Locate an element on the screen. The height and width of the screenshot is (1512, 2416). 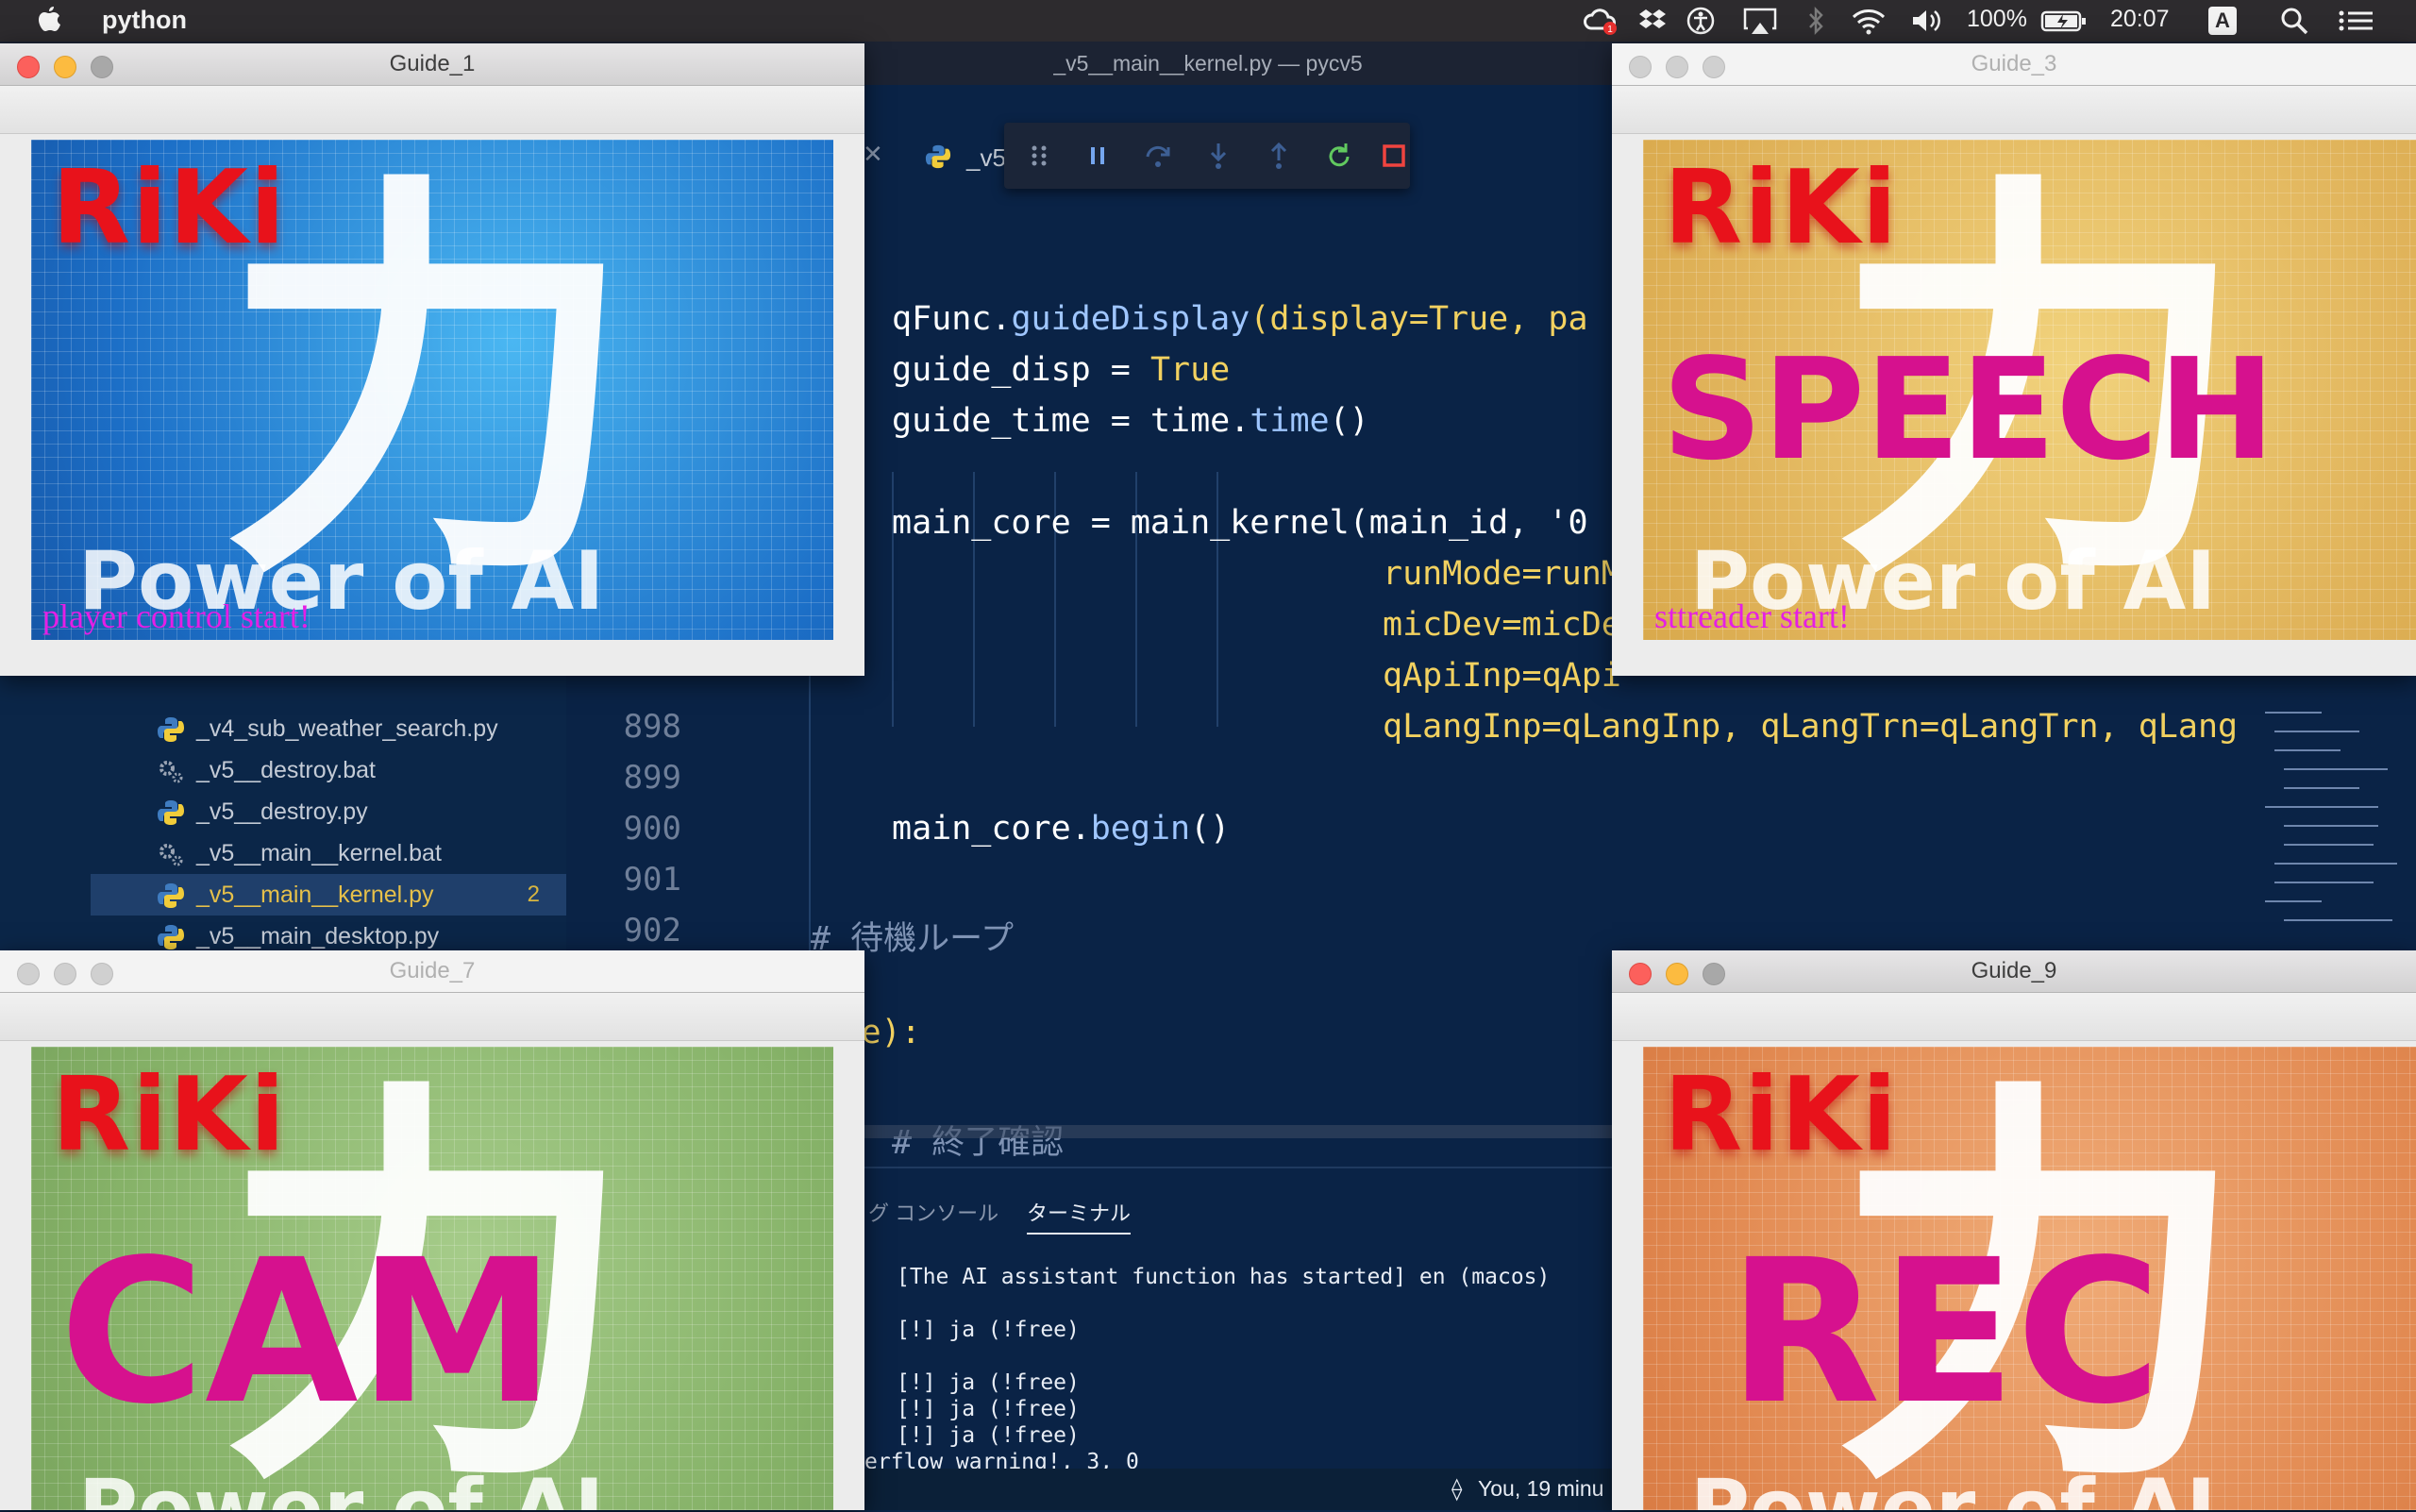
editor-tab-label: _v5 is located at coordinates (986, 157).